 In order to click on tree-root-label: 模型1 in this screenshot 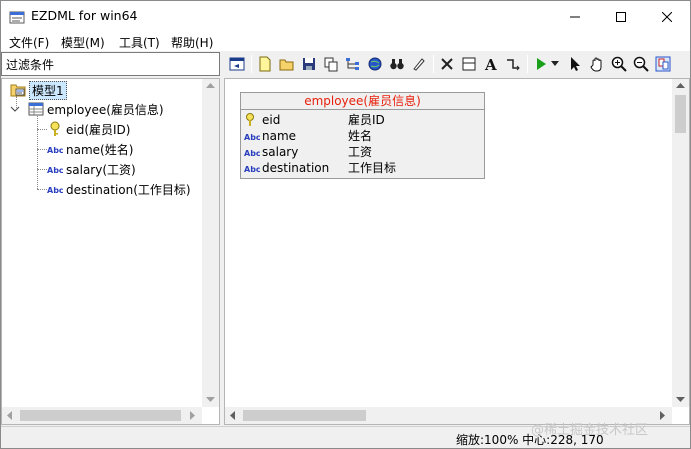, I will do `click(48, 90)`.